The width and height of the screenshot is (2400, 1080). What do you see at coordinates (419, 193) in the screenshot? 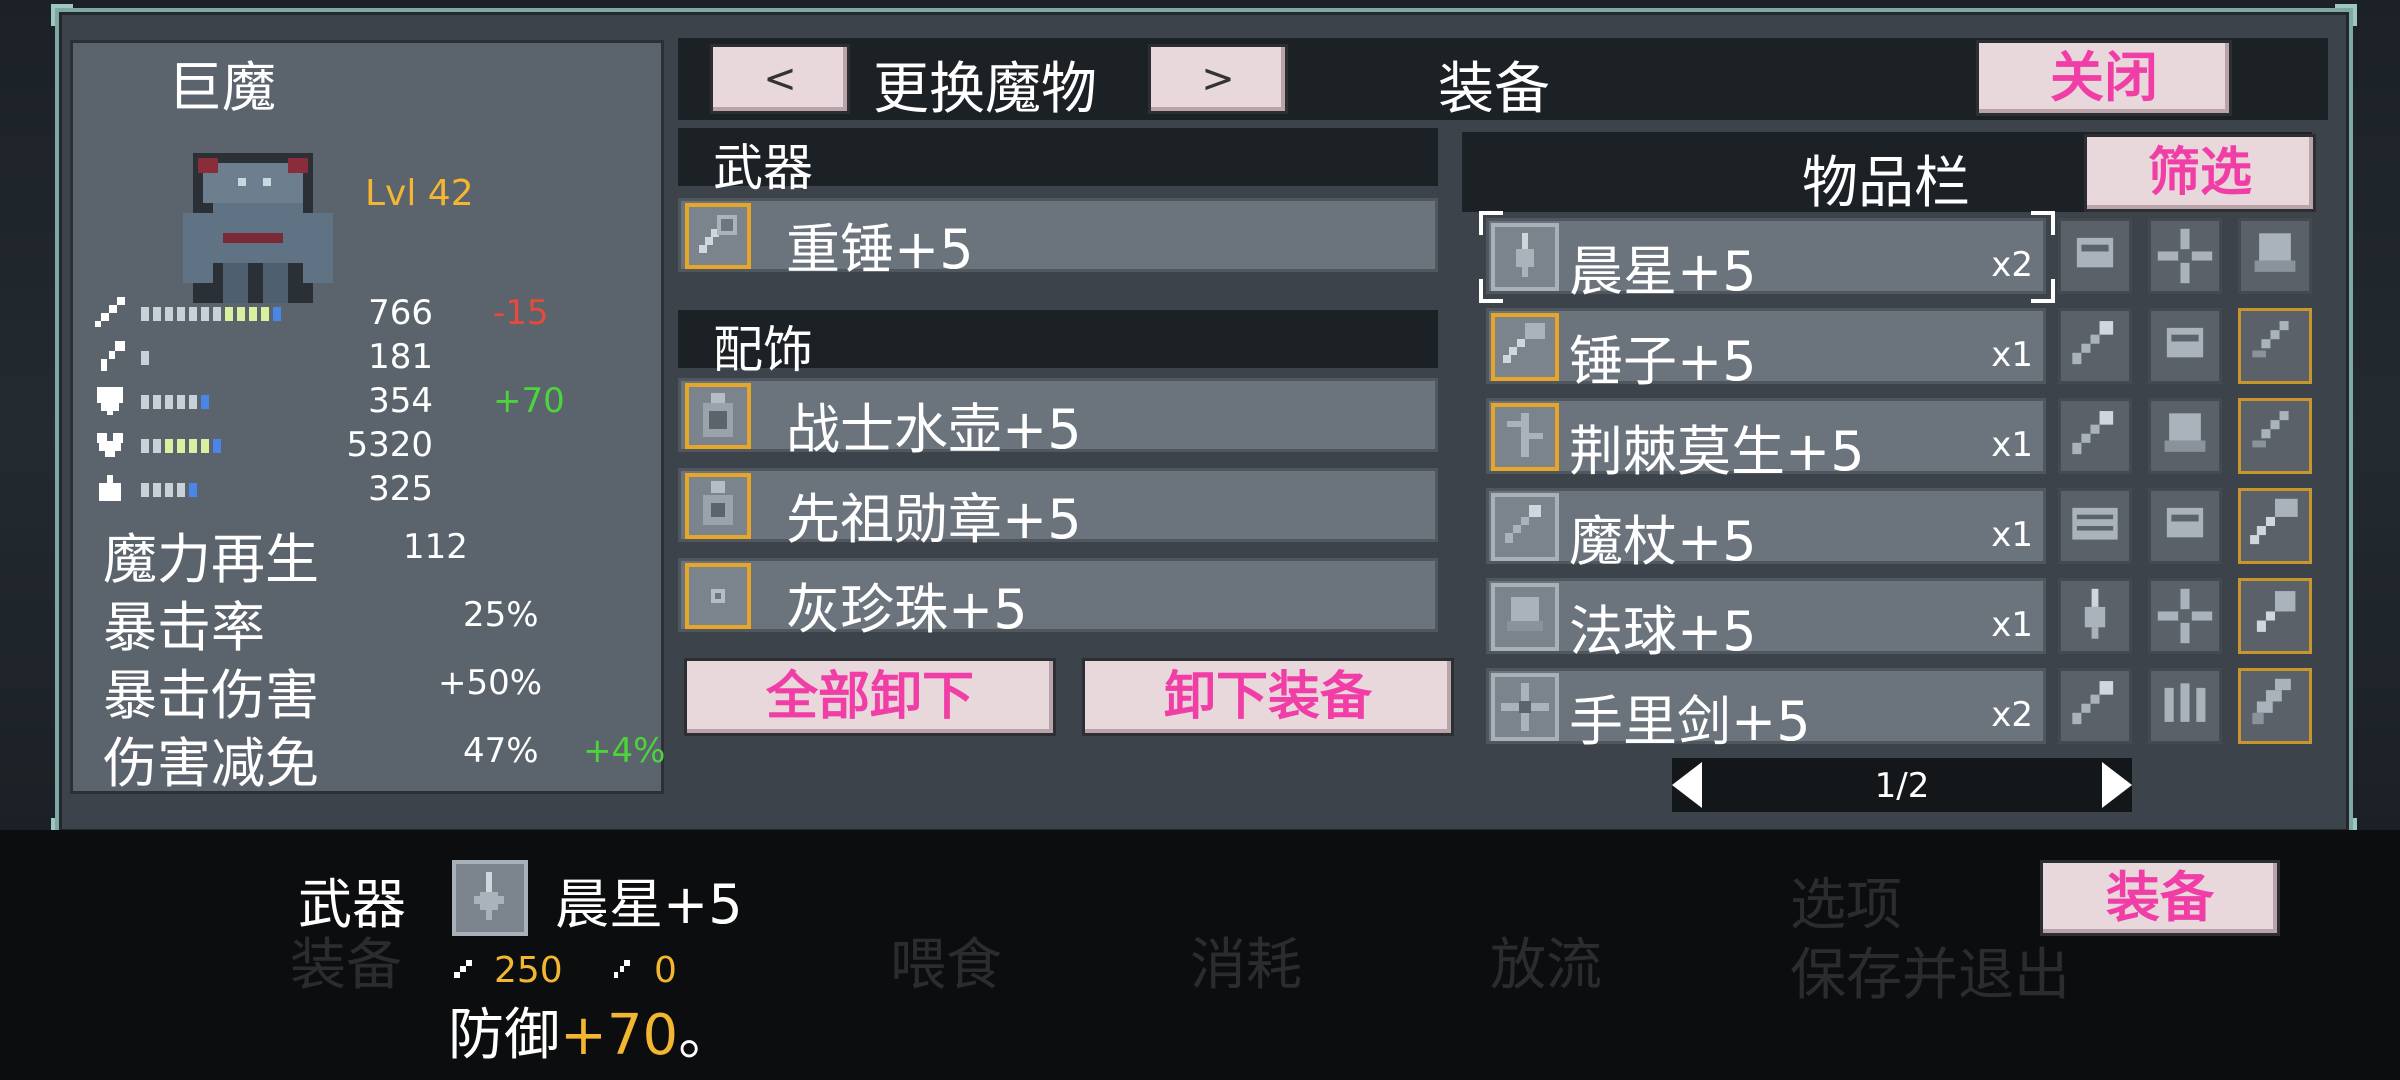
I see `monster-level: Lvl 42` at bounding box center [419, 193].